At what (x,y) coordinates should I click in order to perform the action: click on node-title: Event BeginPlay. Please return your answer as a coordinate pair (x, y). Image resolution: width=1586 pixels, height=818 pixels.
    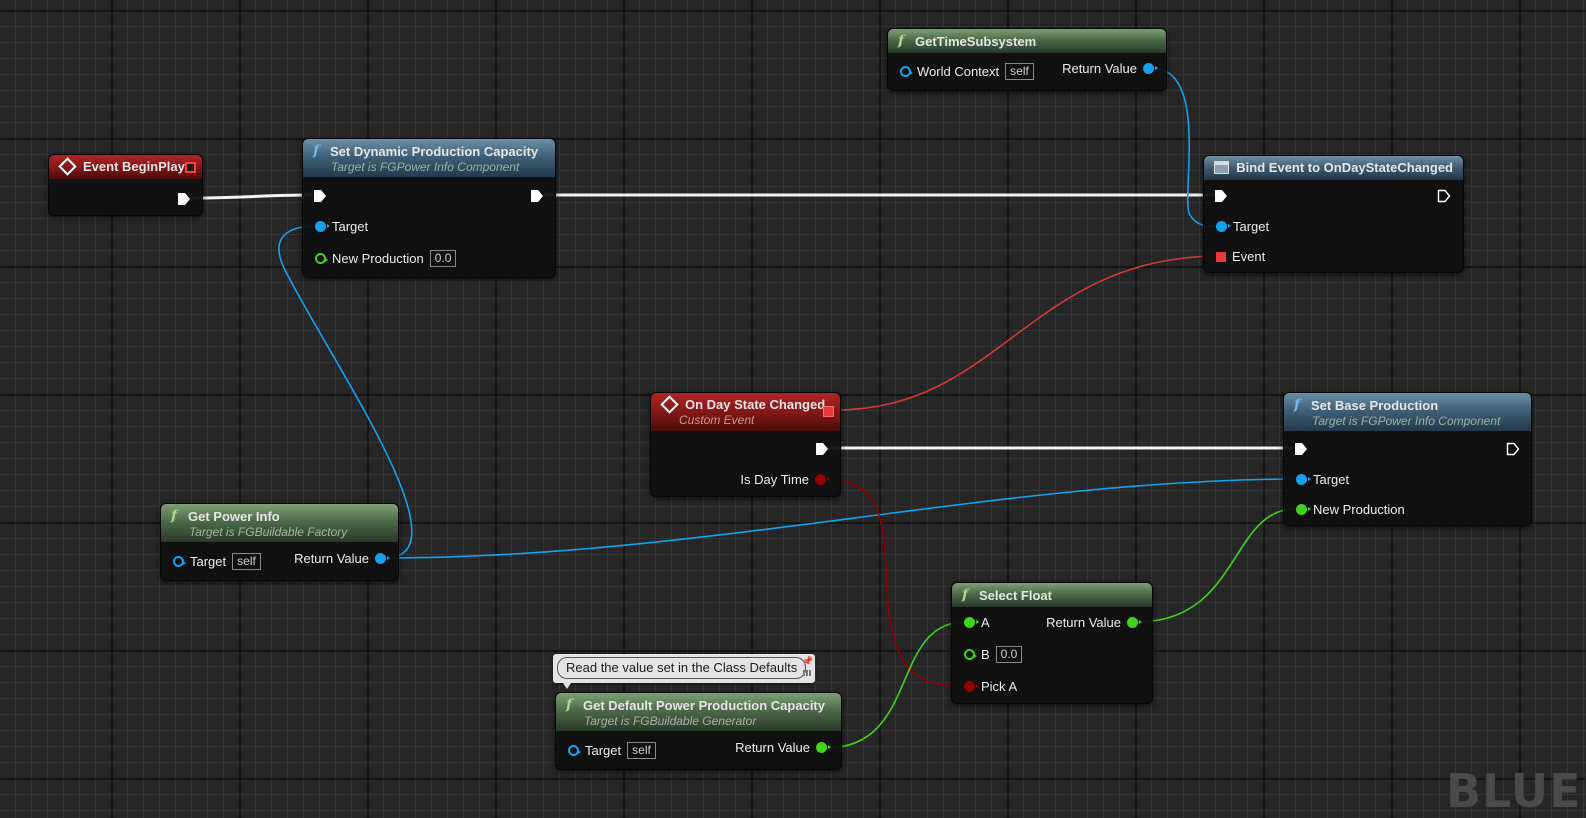
    Looking at the image, I should click on (134, 166).